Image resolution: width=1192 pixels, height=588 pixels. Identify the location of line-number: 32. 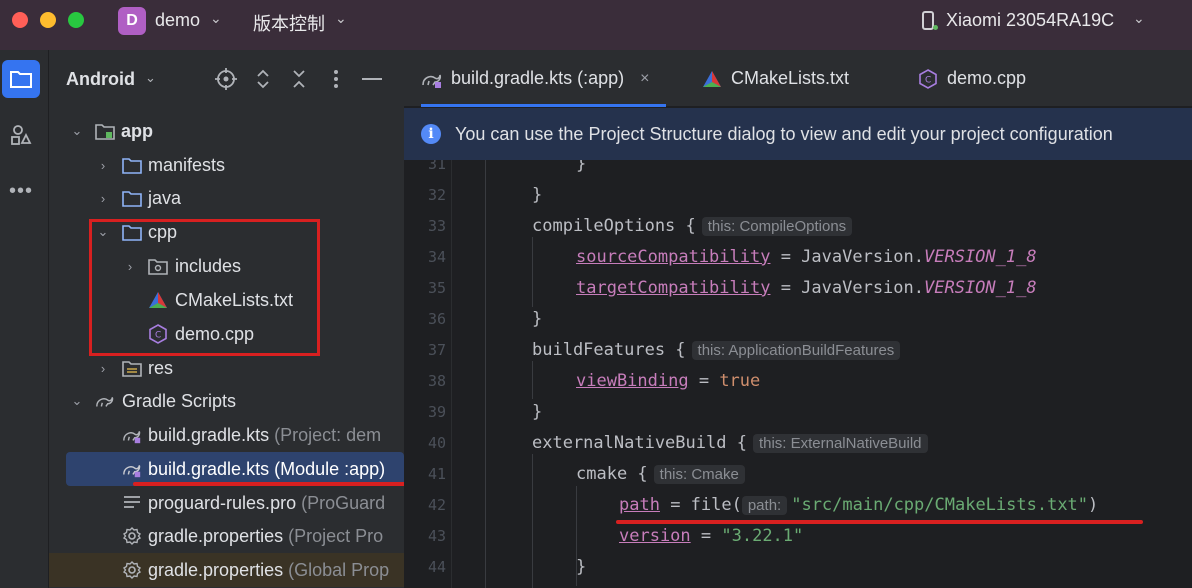
(436, 194).